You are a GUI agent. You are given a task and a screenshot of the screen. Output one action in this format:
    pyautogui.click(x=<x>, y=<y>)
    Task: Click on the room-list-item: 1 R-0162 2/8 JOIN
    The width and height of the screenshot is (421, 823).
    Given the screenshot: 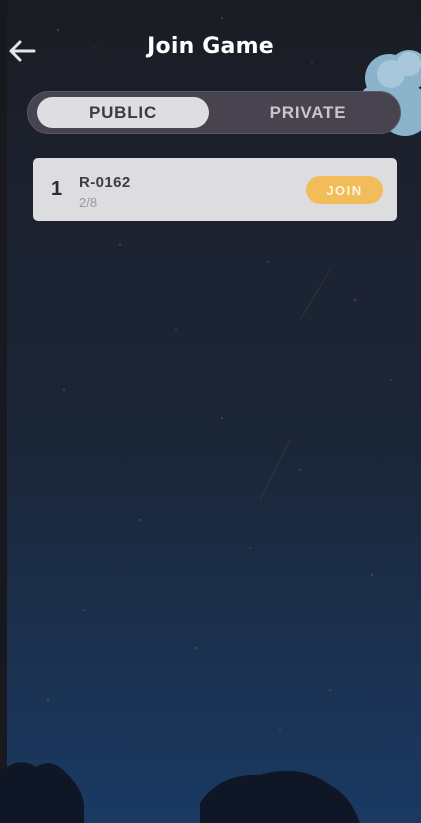 What is the action you would take?
    pyautogui.click(x=215, y=189)
    